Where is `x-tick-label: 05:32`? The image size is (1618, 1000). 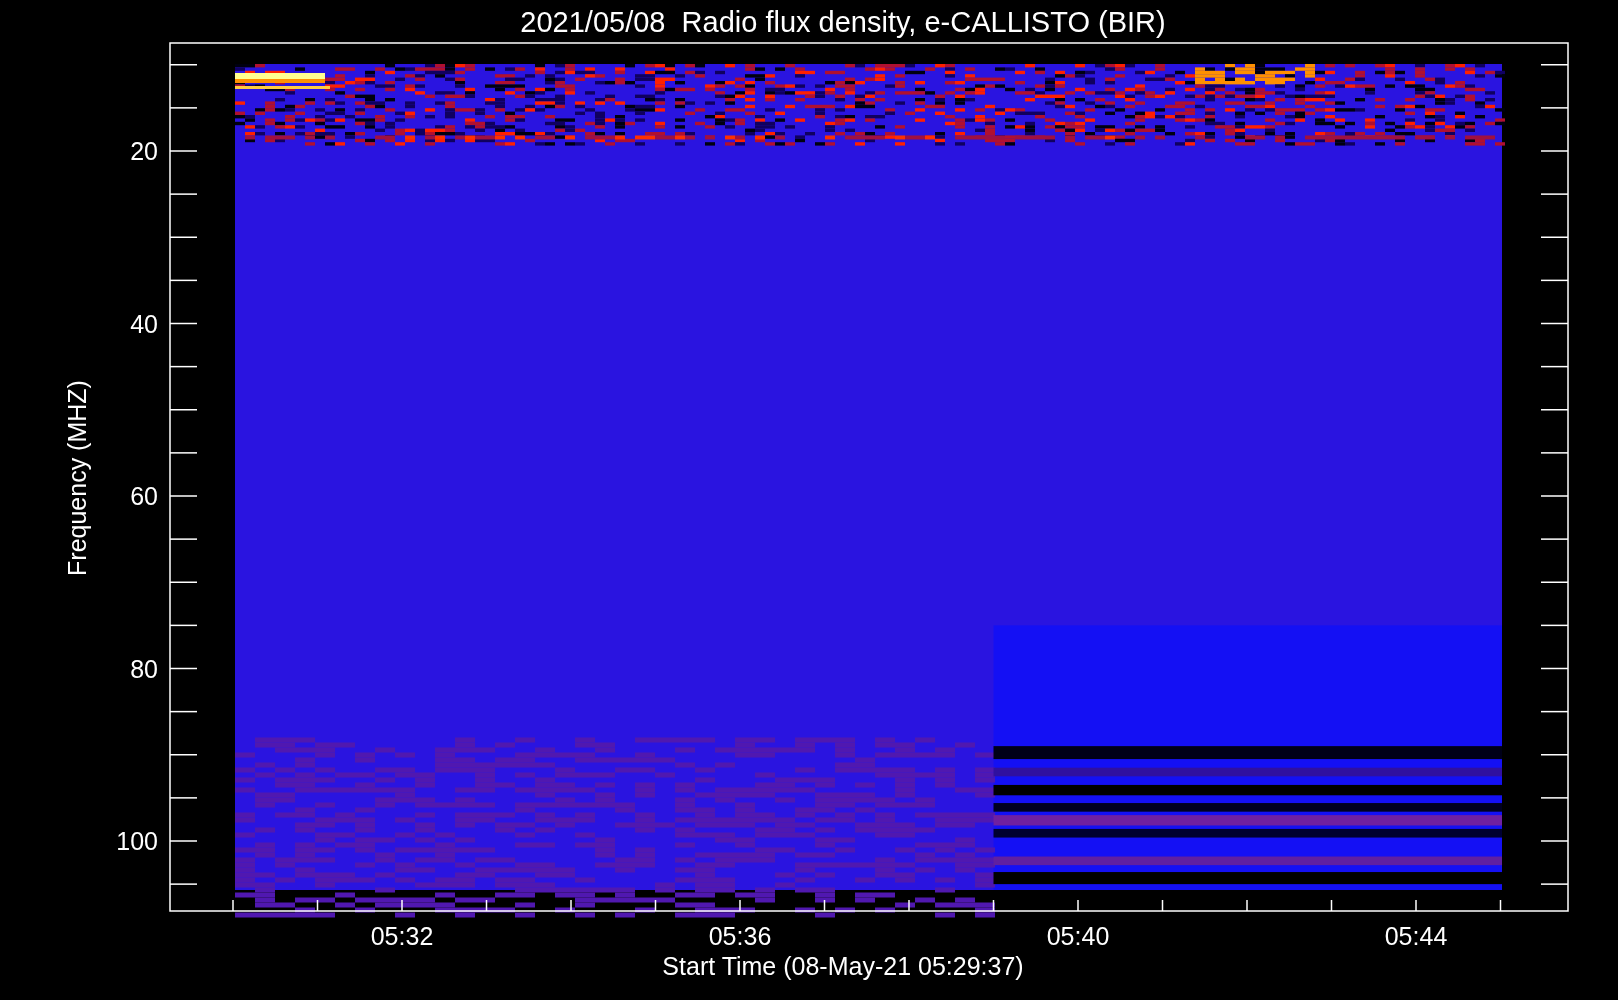 x-tick-label: 05:32 is located at coordinates (402, 936).